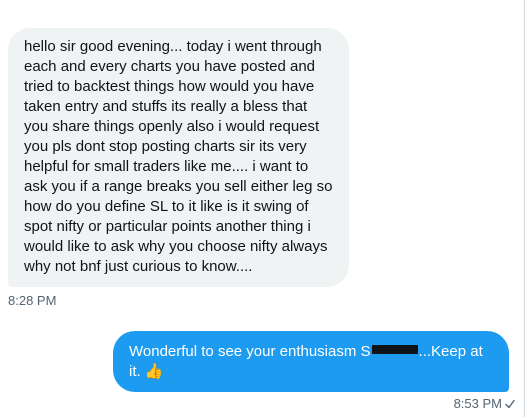  Describe the element at coordinates (32, 300) in the screenshot. I see `received-message-time: 8:28 PM` at that location.